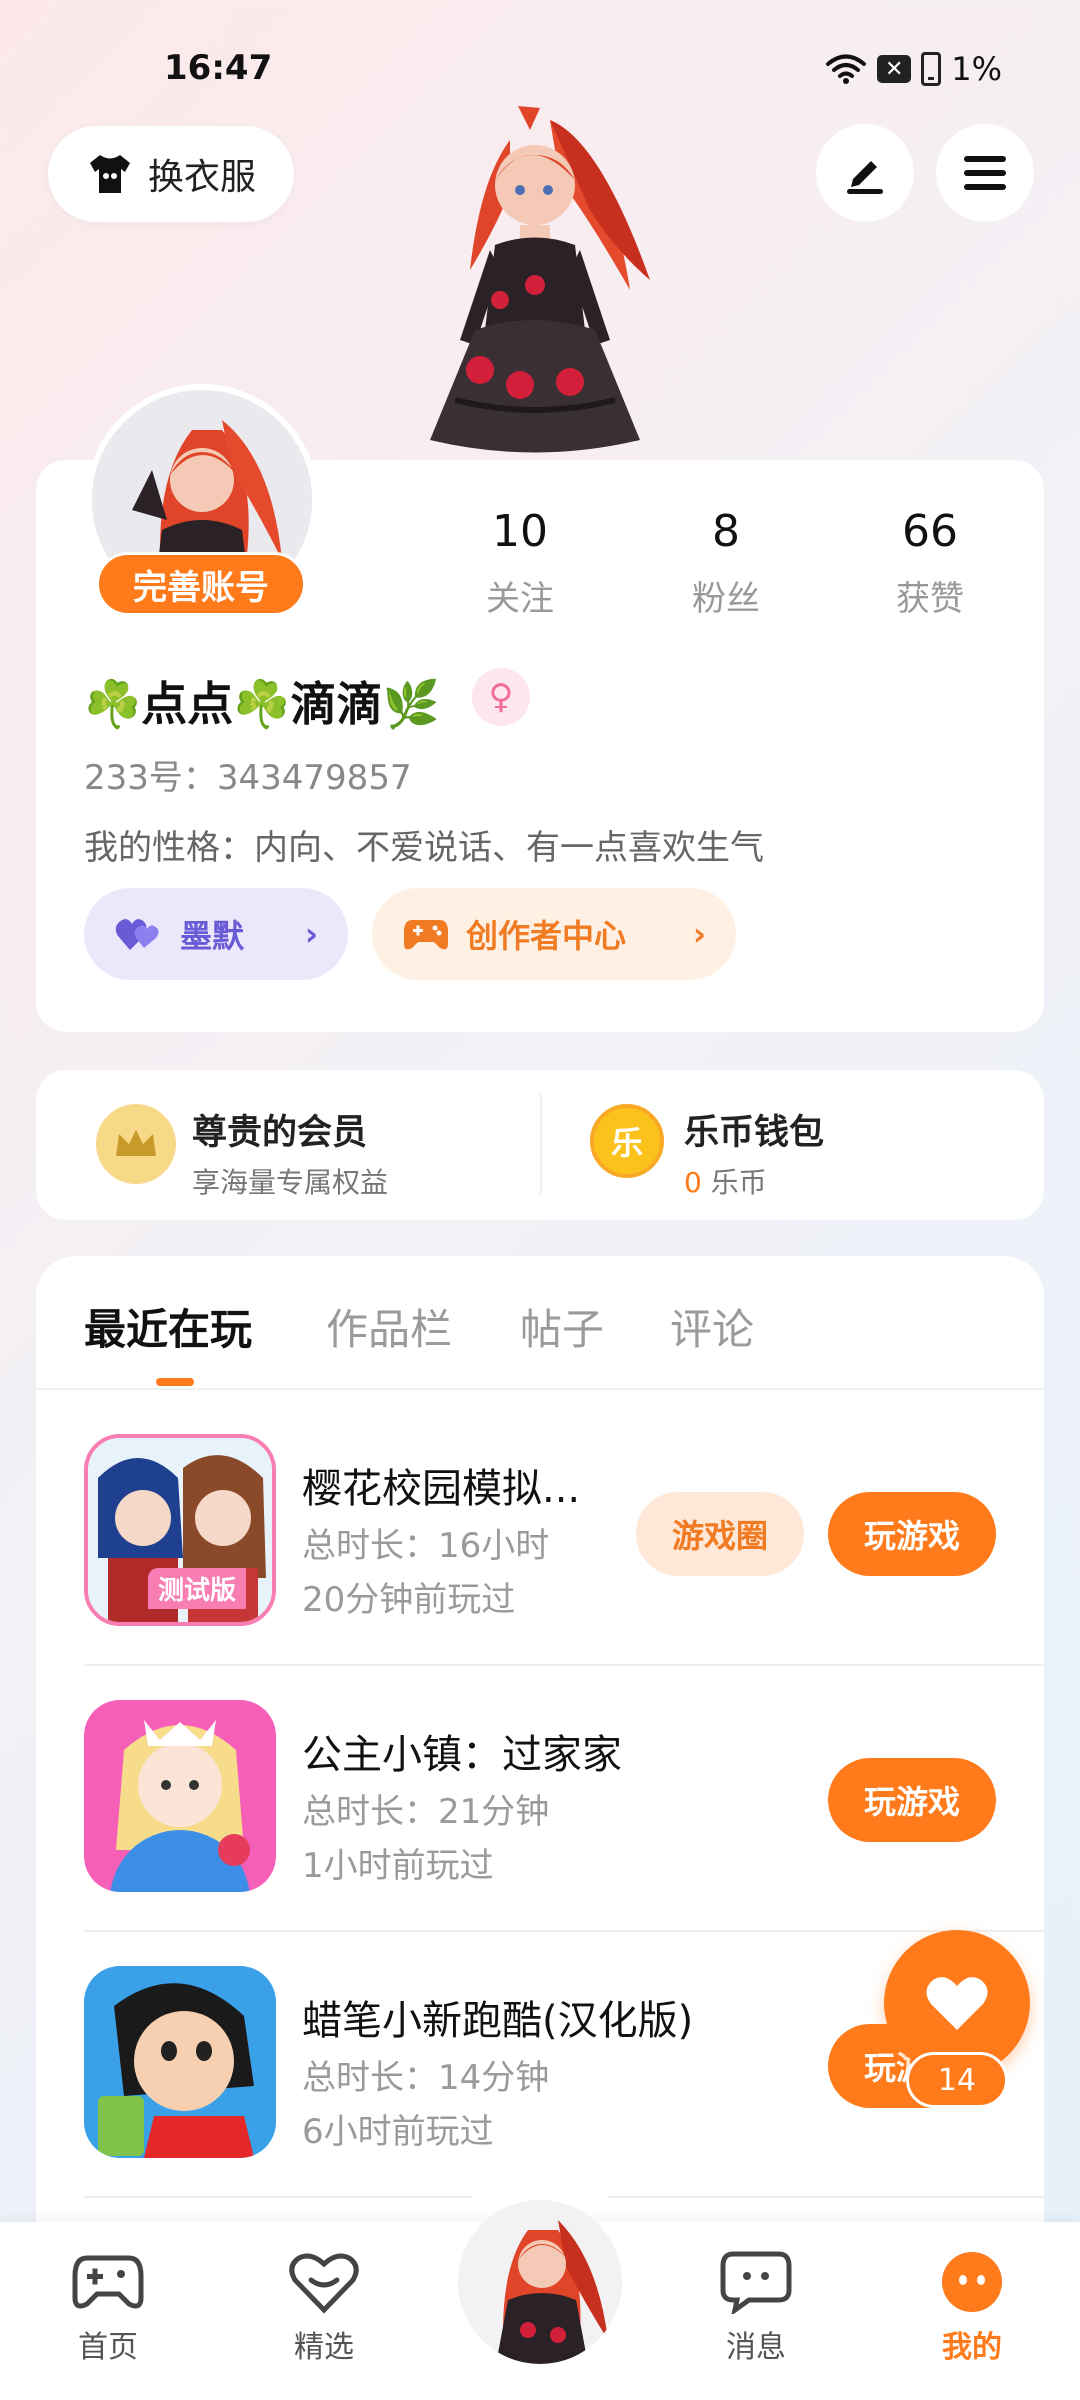  I want to click on vip-entry: 尊贵的会员 享海量专属权益, so click(290, 1152).